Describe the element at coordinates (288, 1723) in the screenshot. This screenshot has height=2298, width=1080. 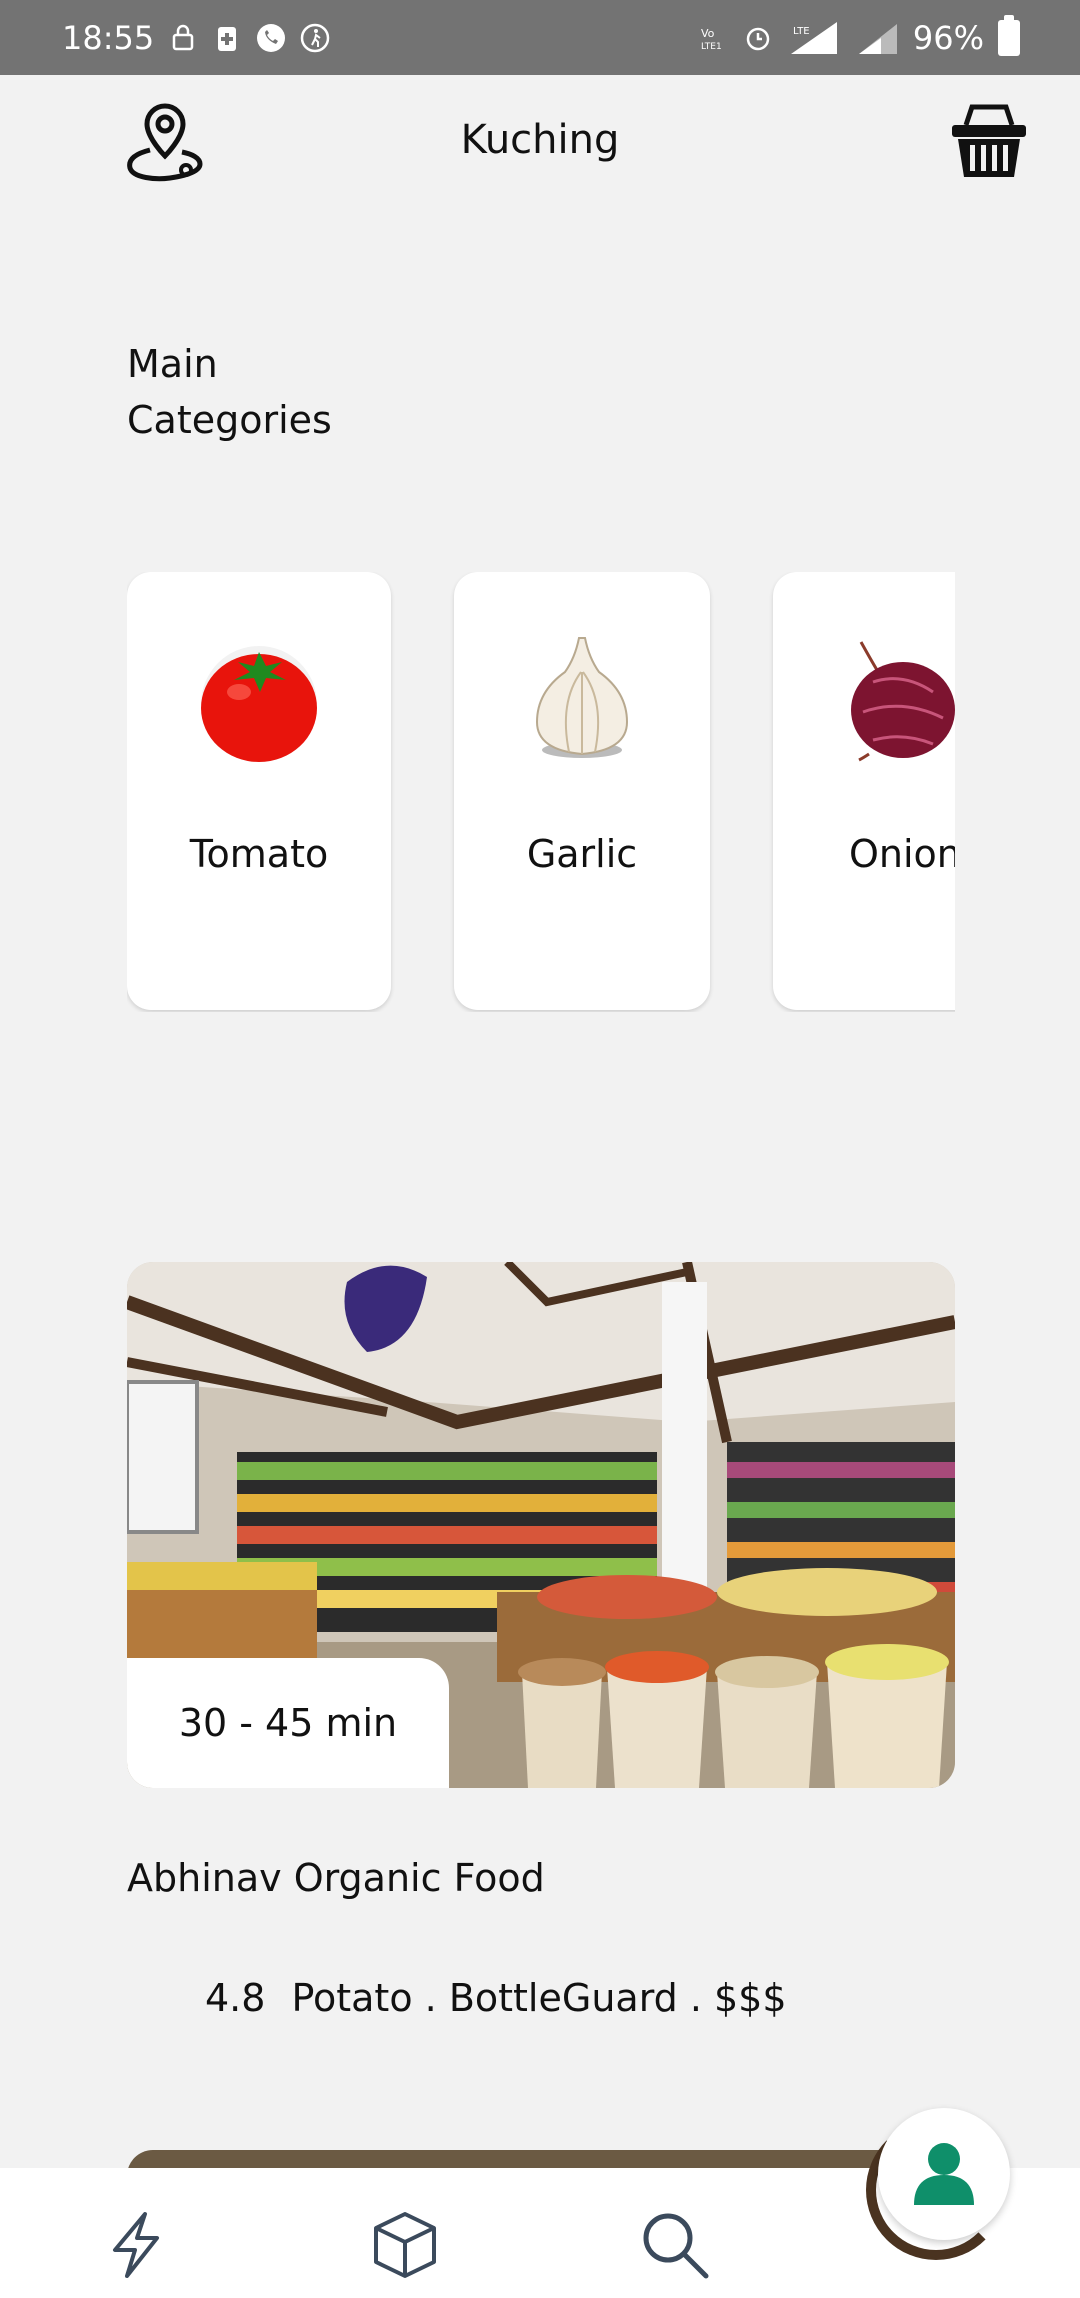
I see `eta-badge: 30 - 45 min` at that location.